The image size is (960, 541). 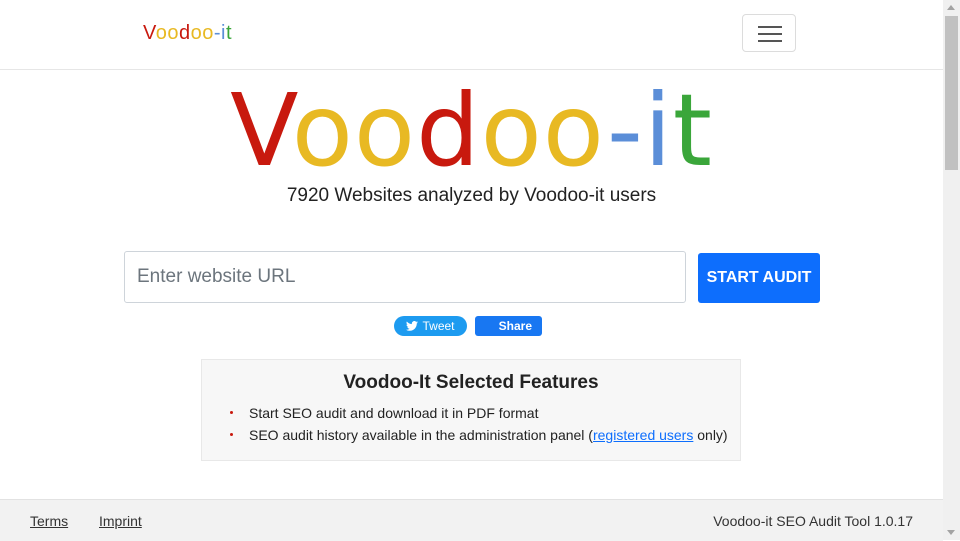 I want to click on menu-toggle-button, so click(x=769, y=33).